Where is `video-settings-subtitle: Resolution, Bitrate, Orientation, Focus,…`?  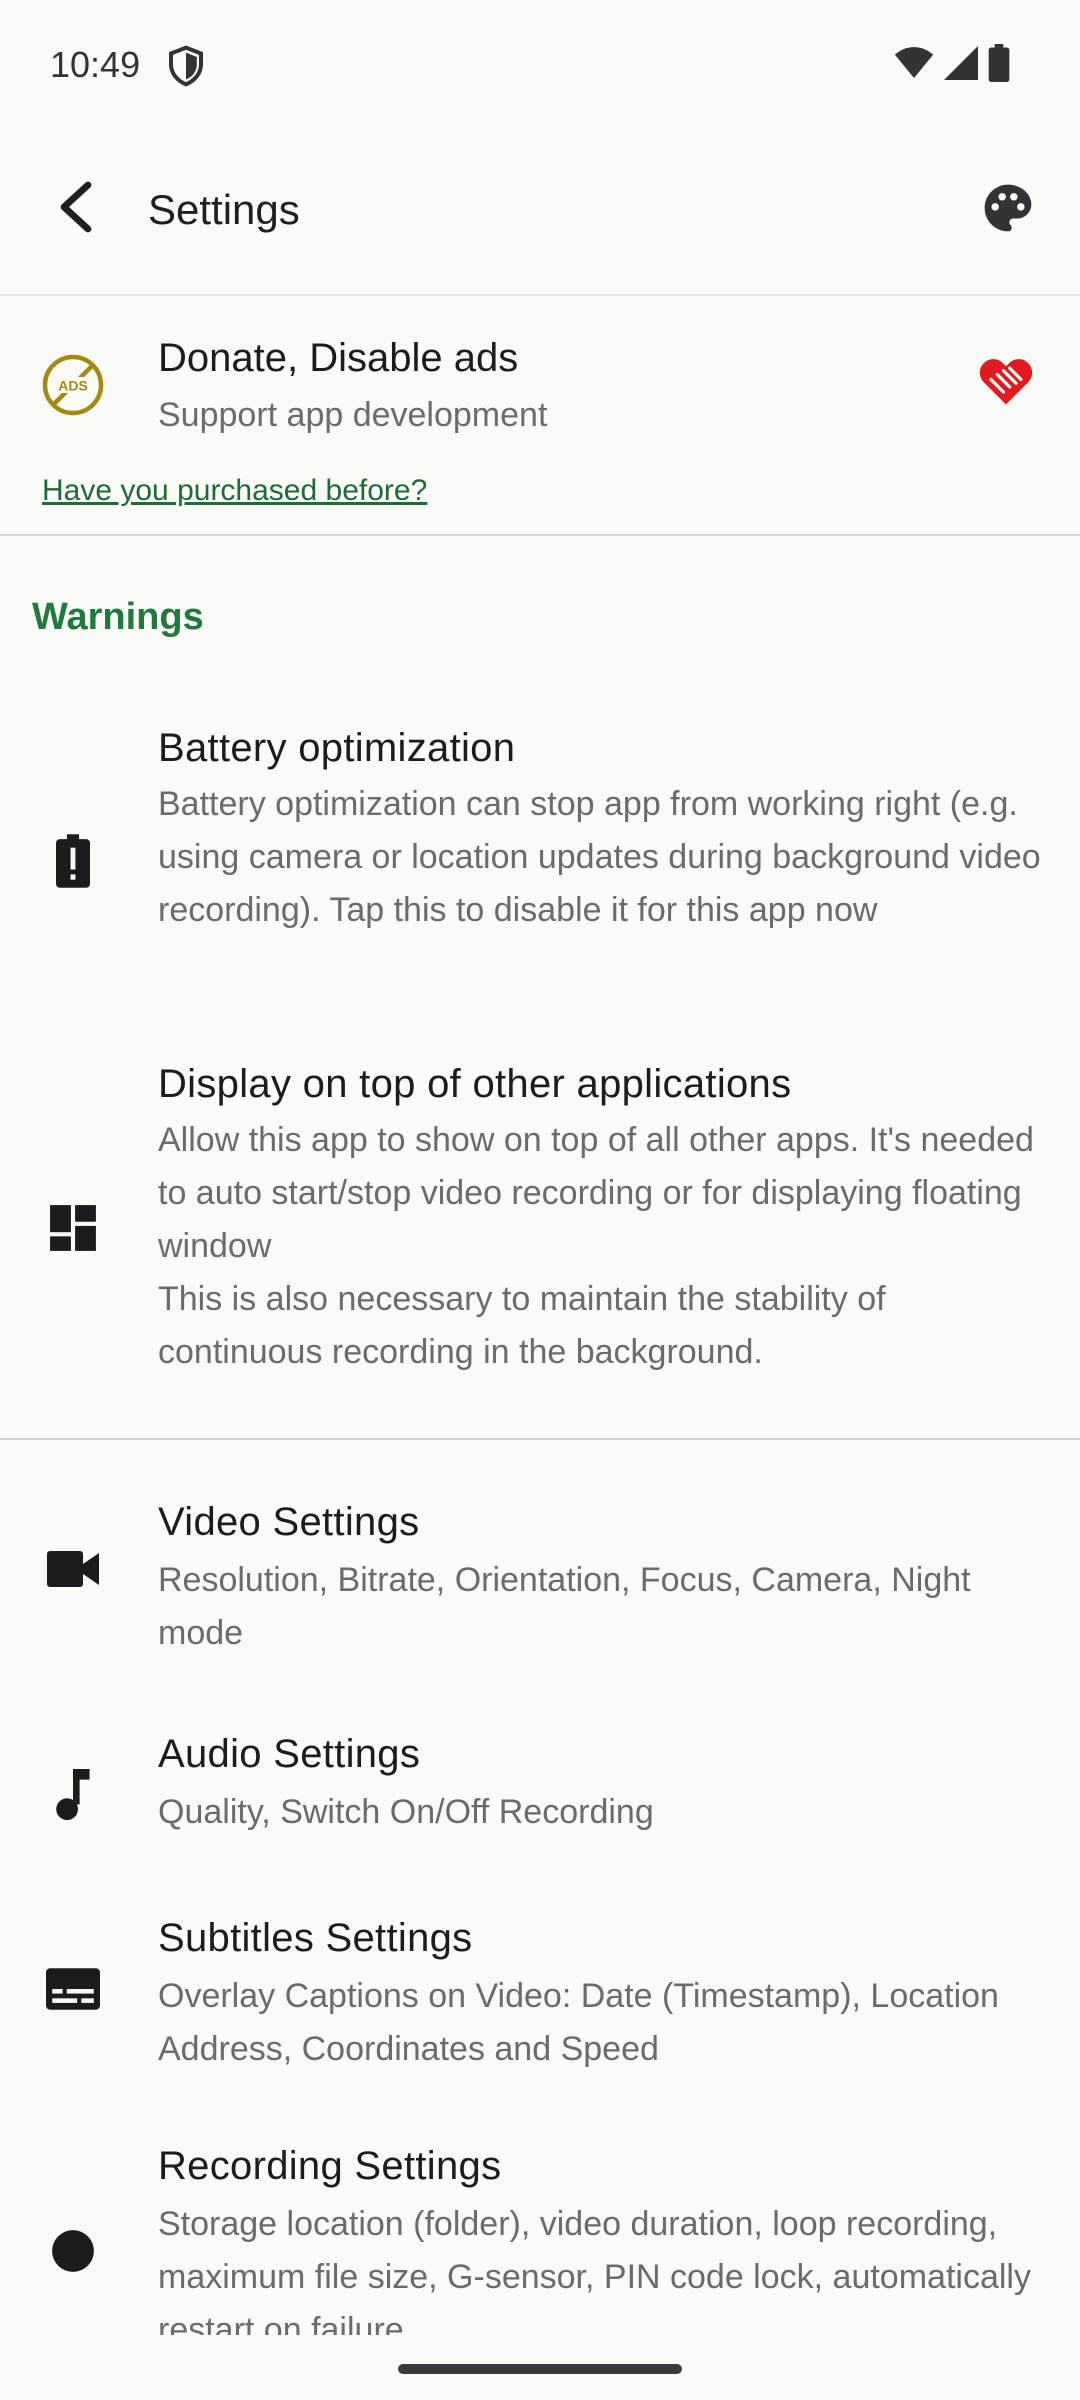 video-settings-subtitle: Resolution, Bitrate, Orientation, Focus,… is located at coordinates (564, 1606).